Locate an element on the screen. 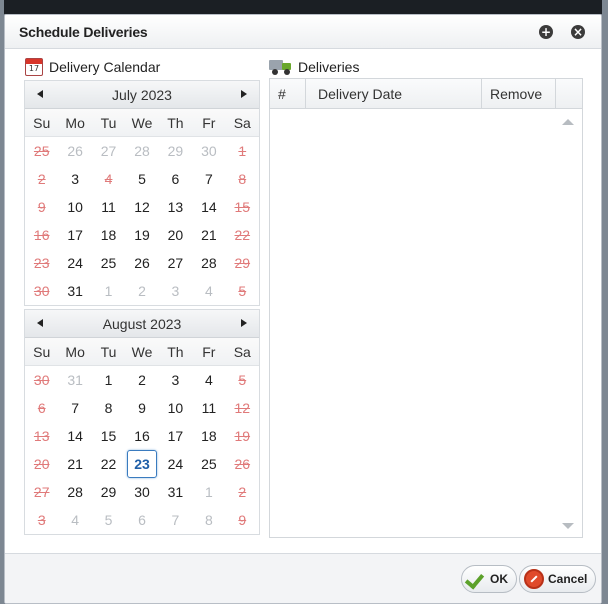 The height and width of the screenshot is (604, 608). close-icon: × is located at coordinates (578, 32).